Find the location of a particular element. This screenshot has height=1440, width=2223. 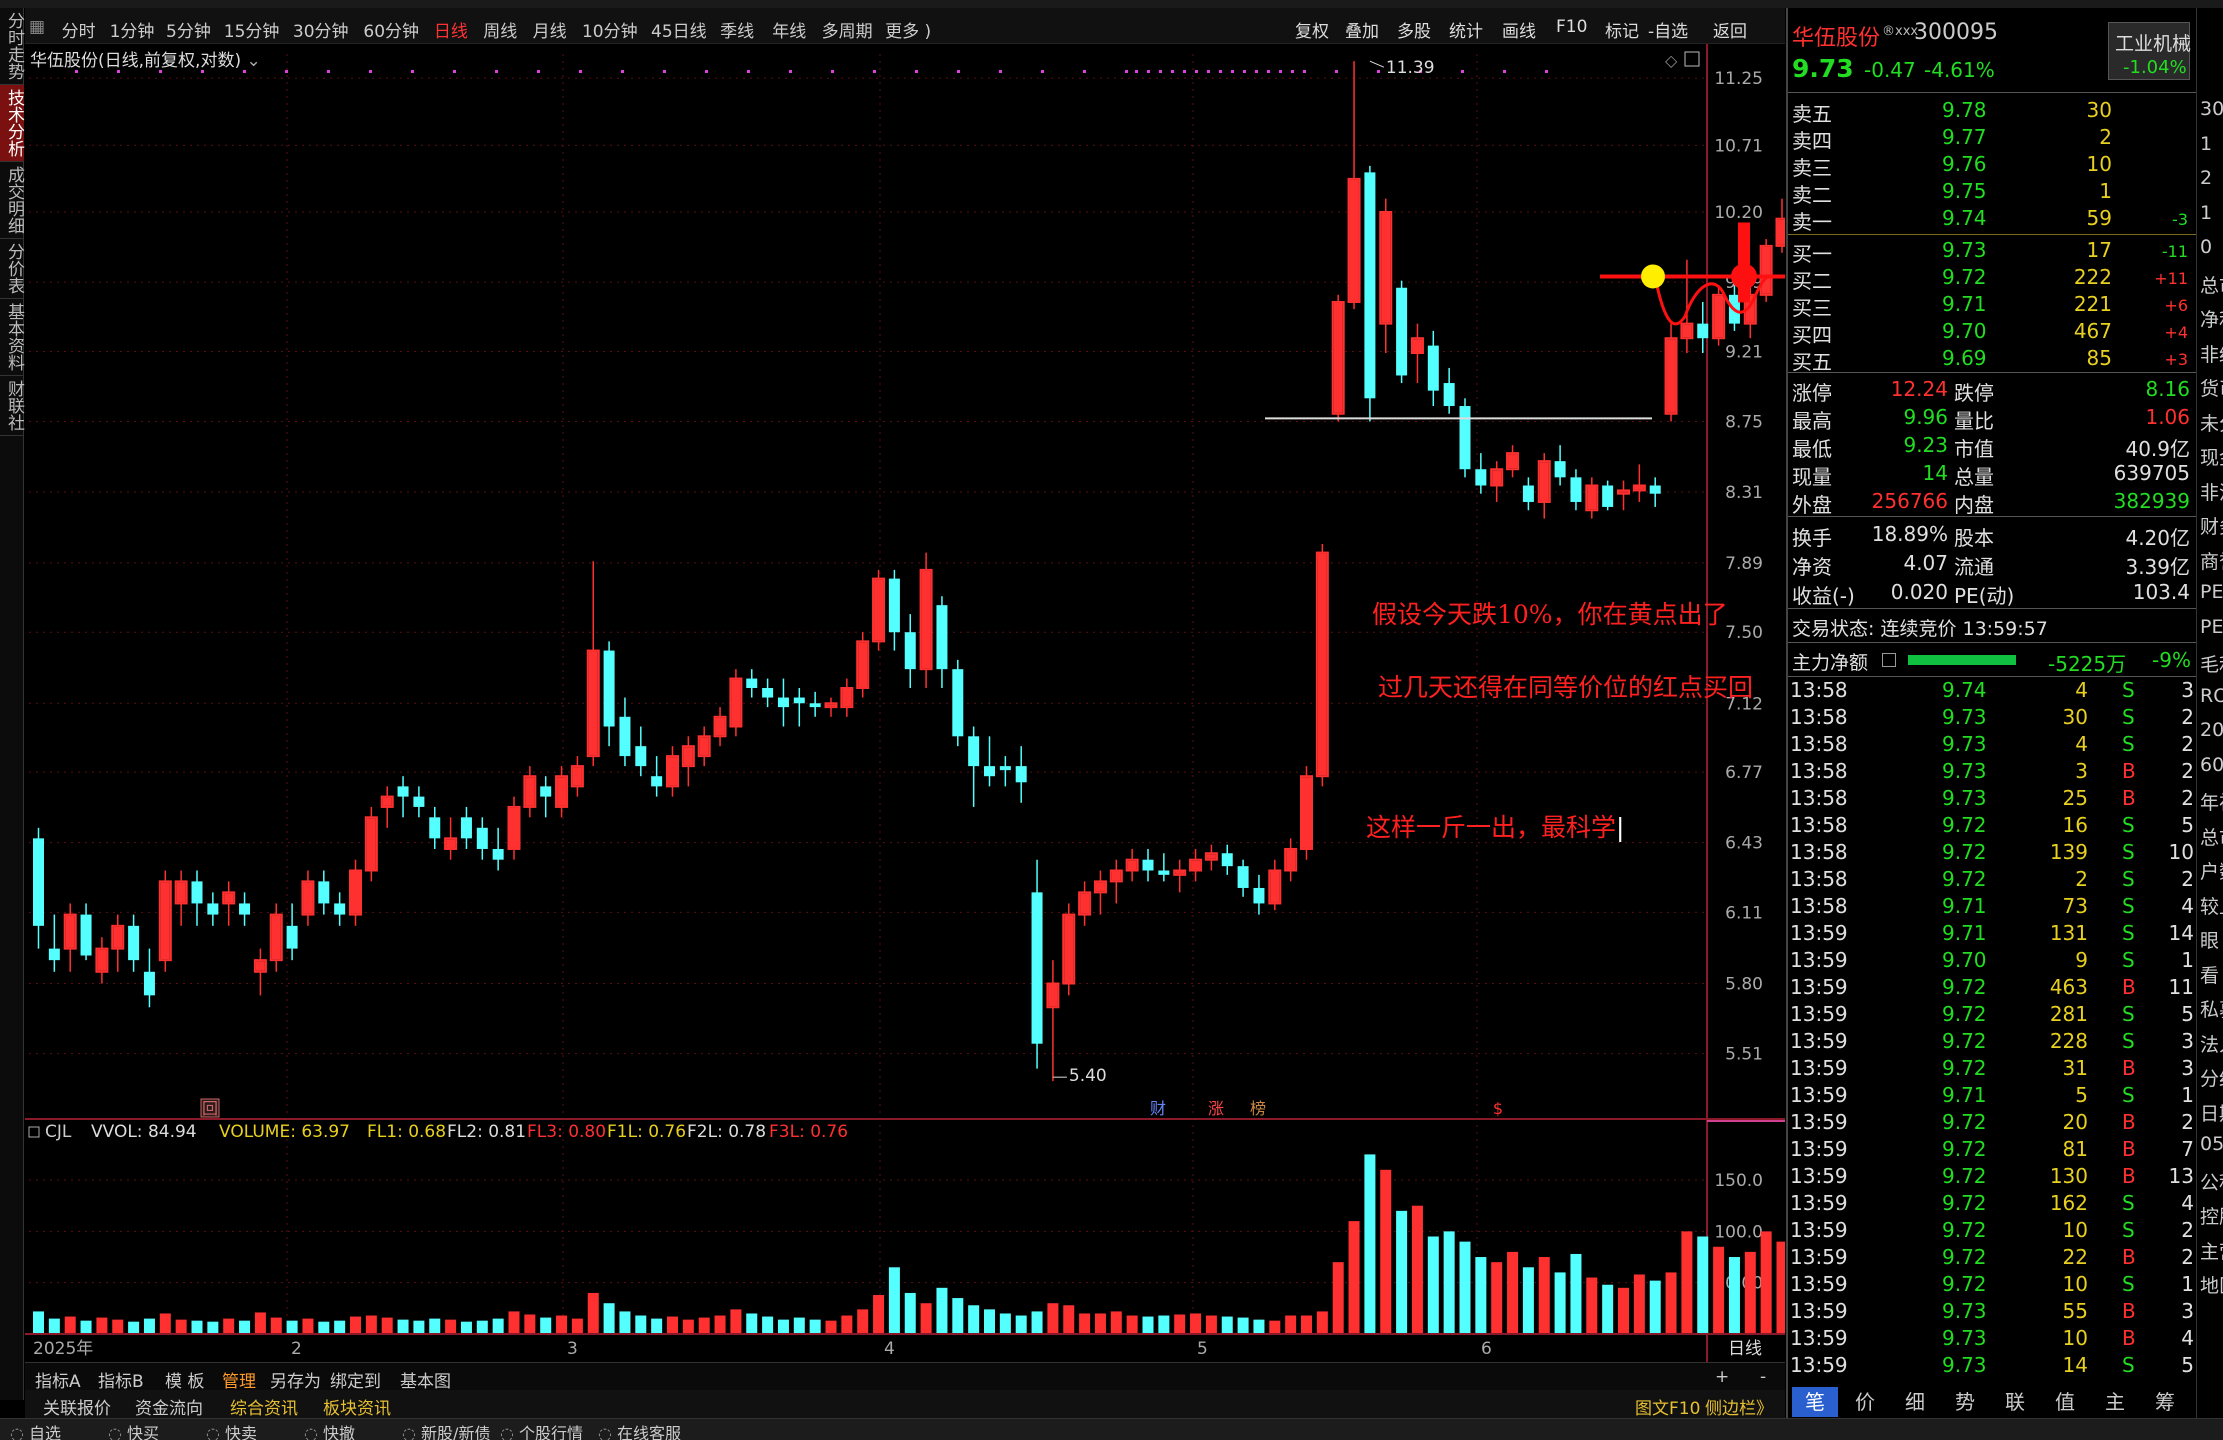

period-0: 分时 is located at coordinates (79, 29).